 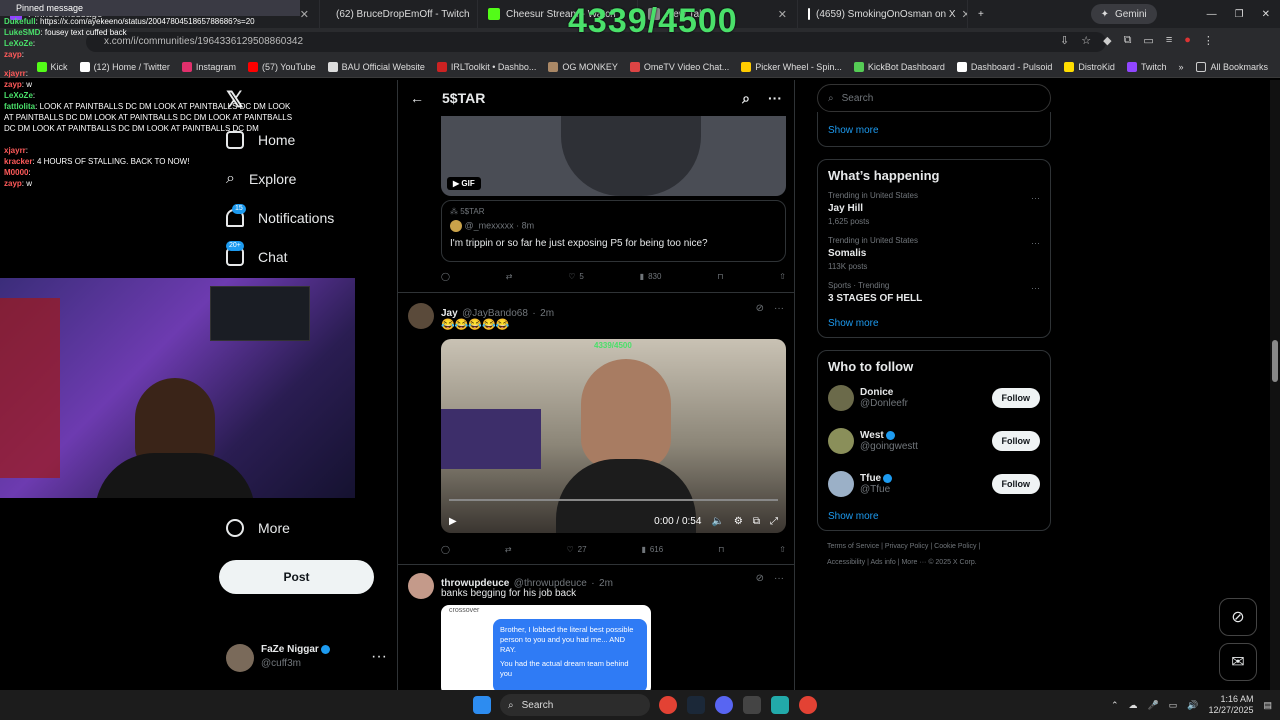 What do you see at coordinates (882, 562) in the screenshot?
I see `footer-link: Ads info` at bounding box center [882, 562].